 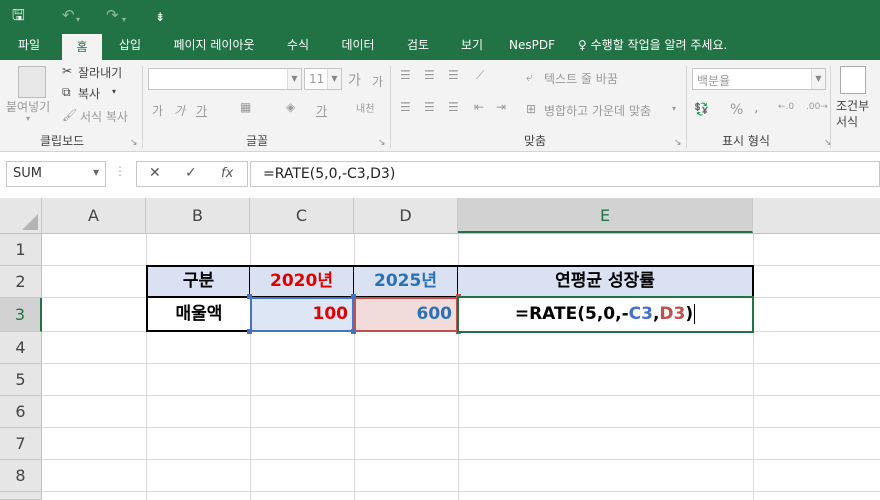 What do you see at coordinates (581, 78) in the screenshot?
I see `wrap-text-button: 텍스트 줄 바꿈` at bounding box center [581, 78].